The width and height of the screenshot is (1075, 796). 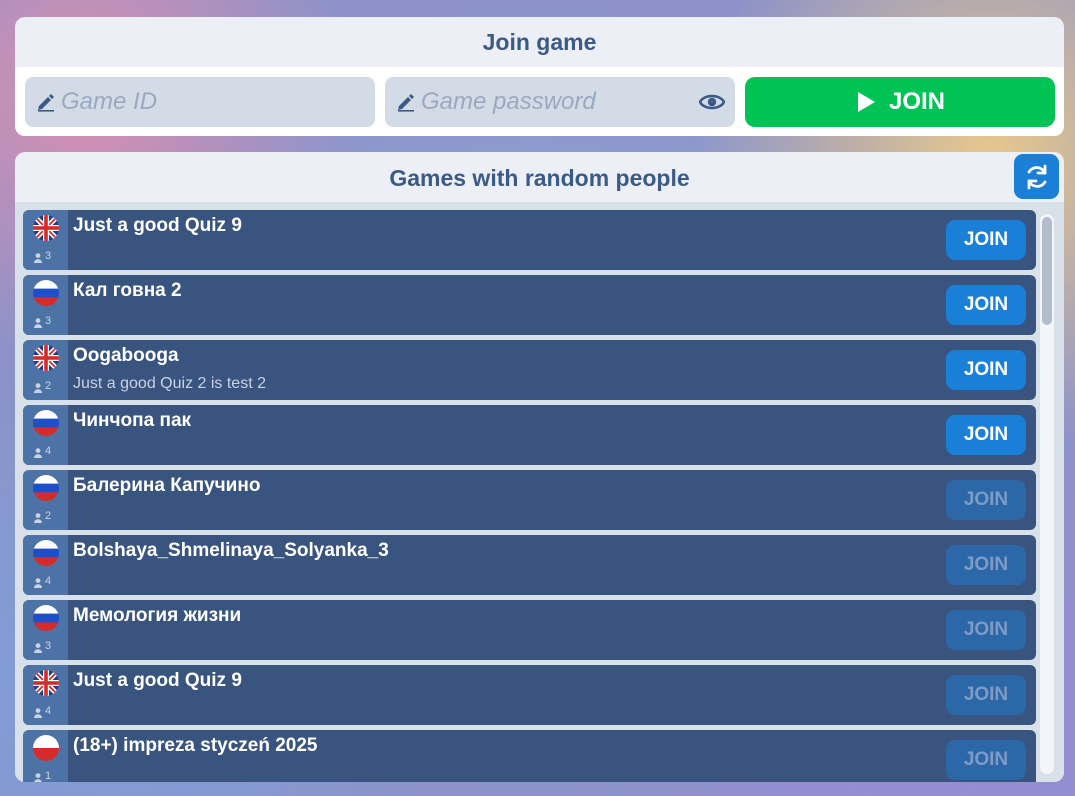 I want to click on scrollbar, so click(x=1047, y=494).